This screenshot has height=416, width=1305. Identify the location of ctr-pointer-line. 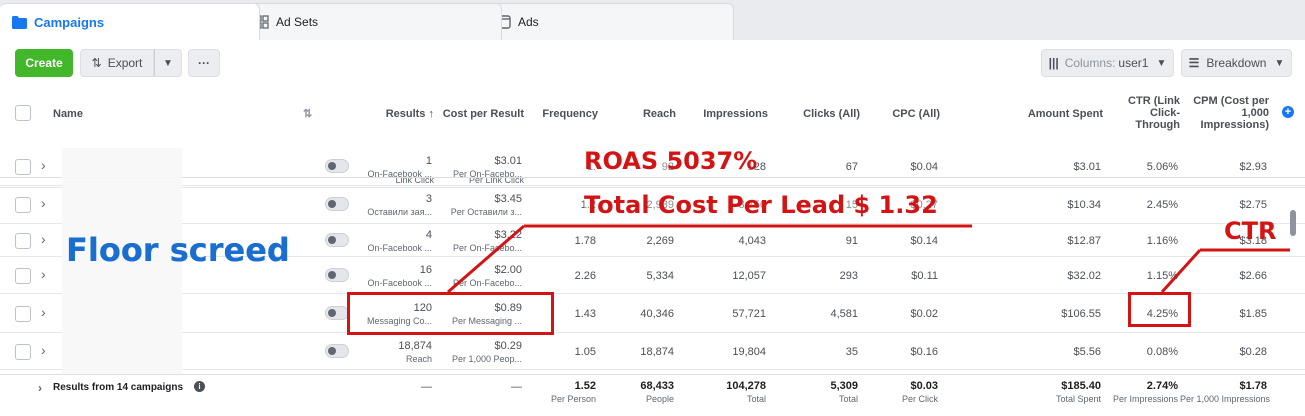
(1181, 271).